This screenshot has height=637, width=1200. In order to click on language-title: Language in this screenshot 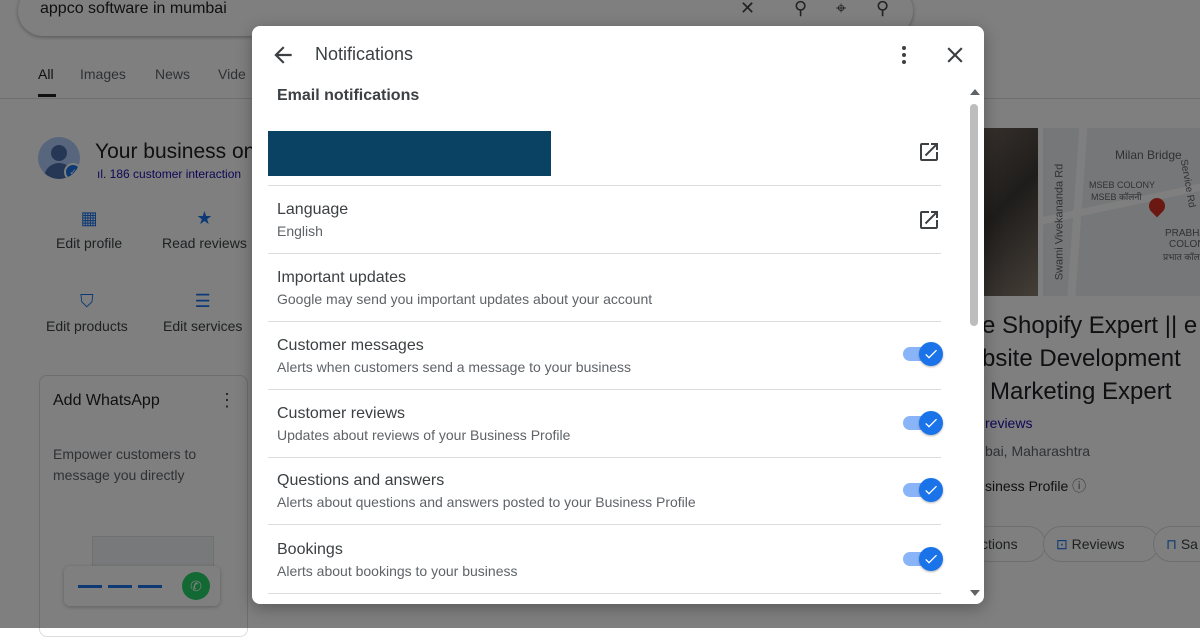, I will do `click(313, 209)`.